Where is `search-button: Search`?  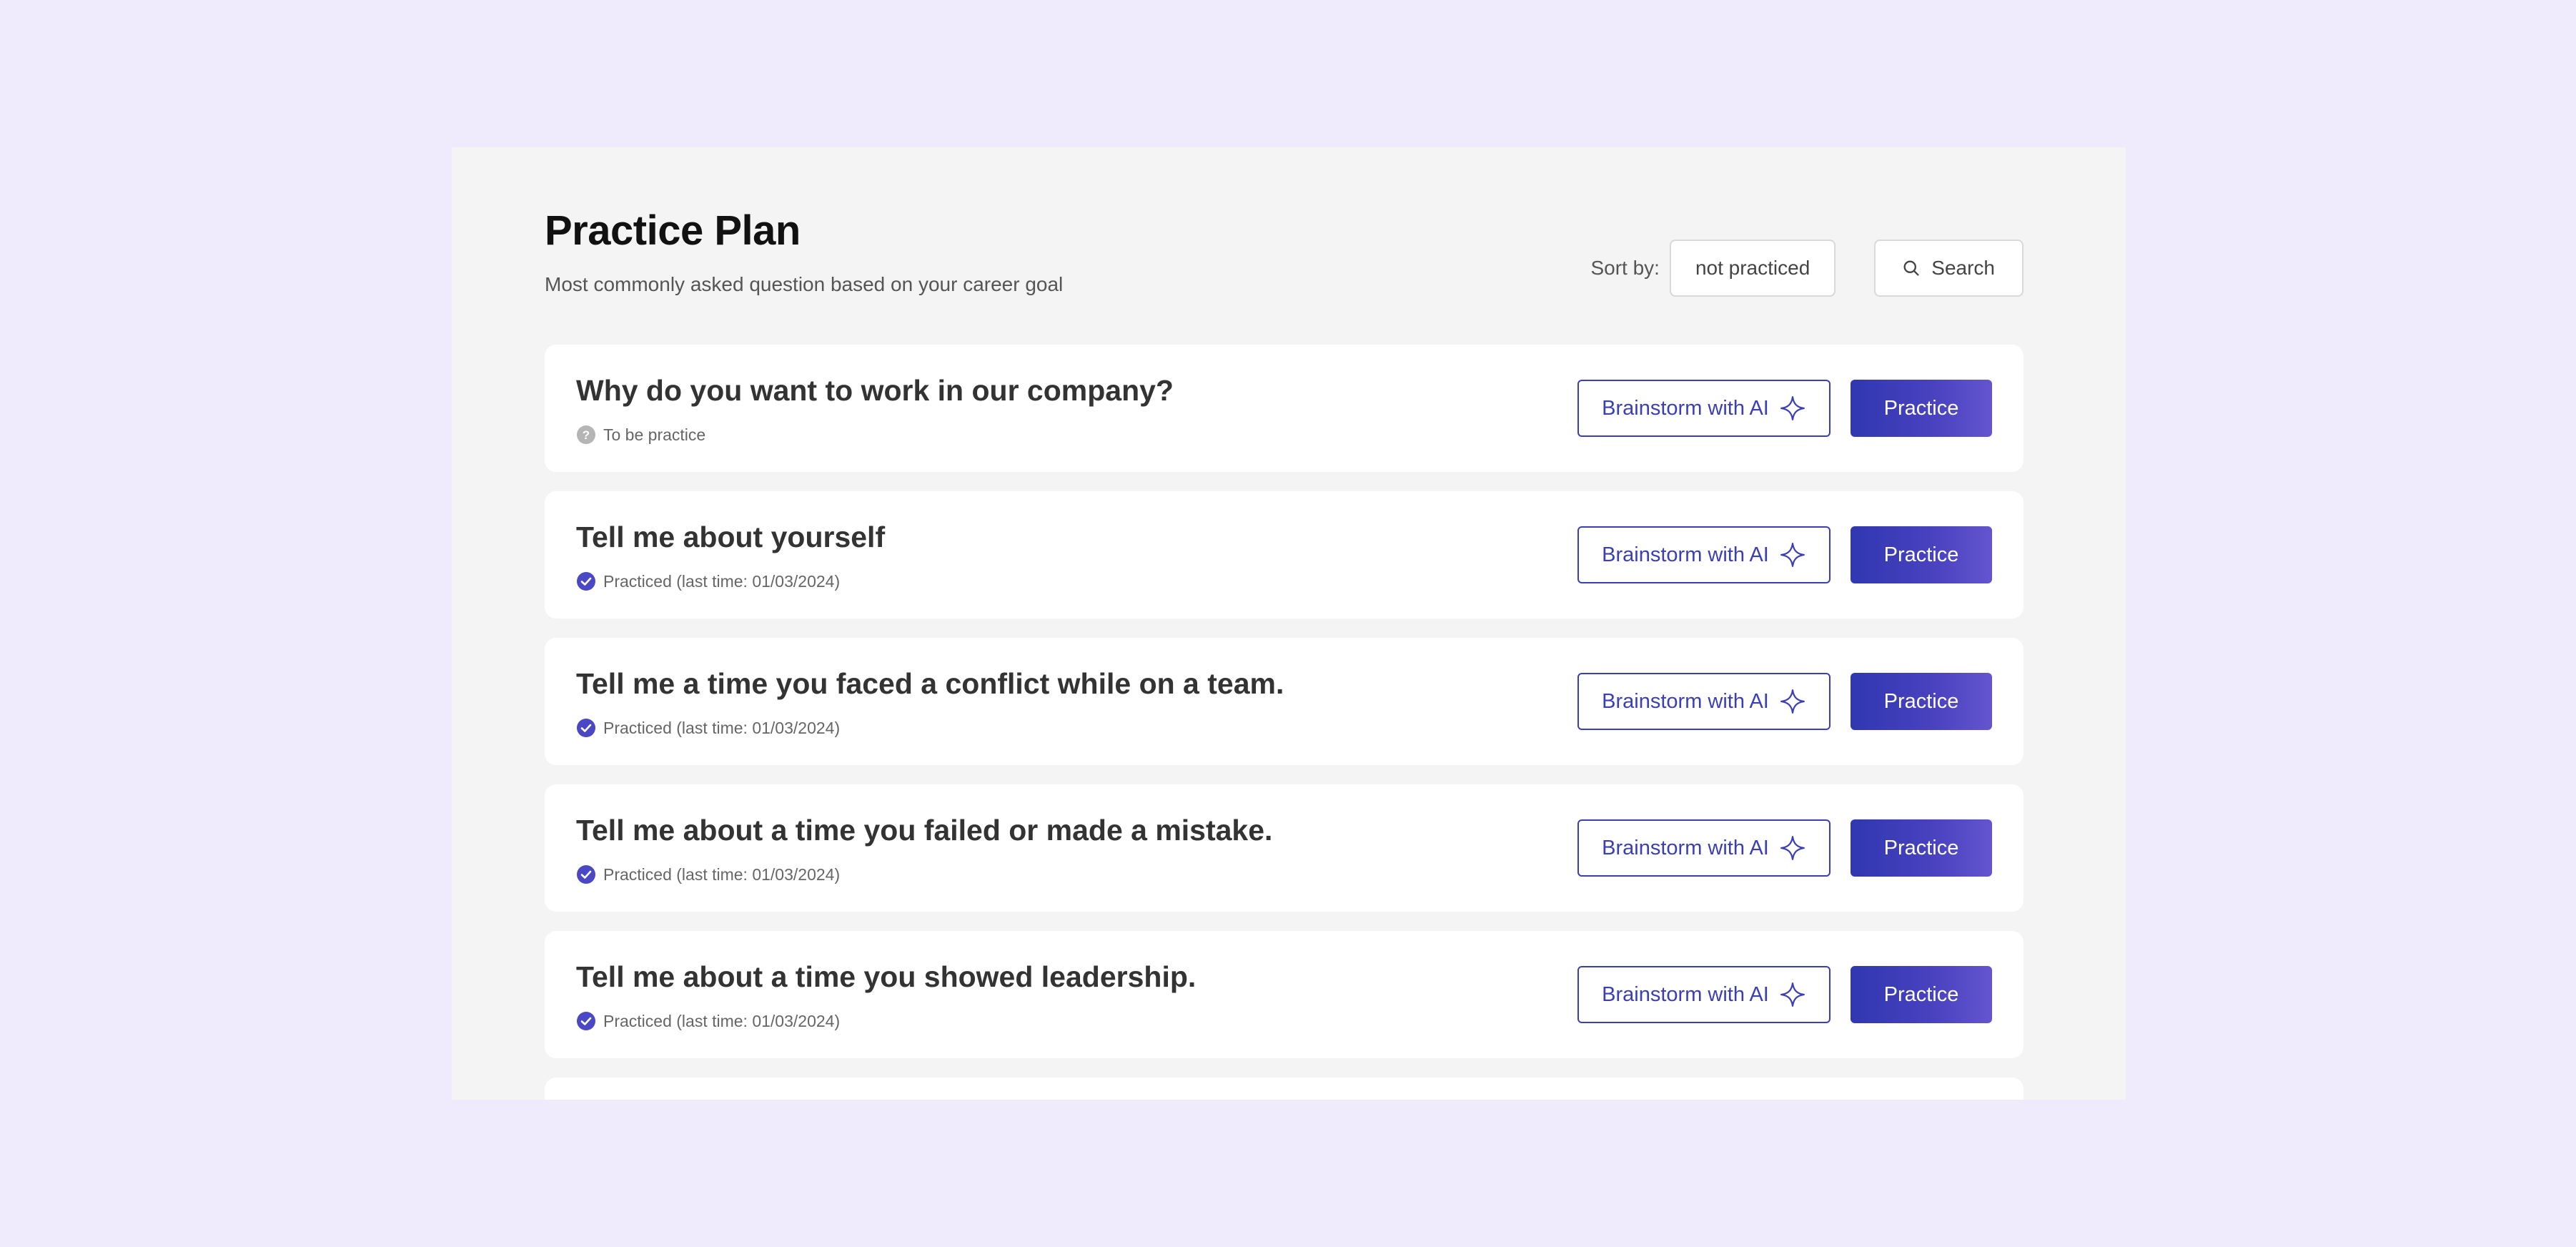
search-button: Search is located at coordinates (1949, 268).